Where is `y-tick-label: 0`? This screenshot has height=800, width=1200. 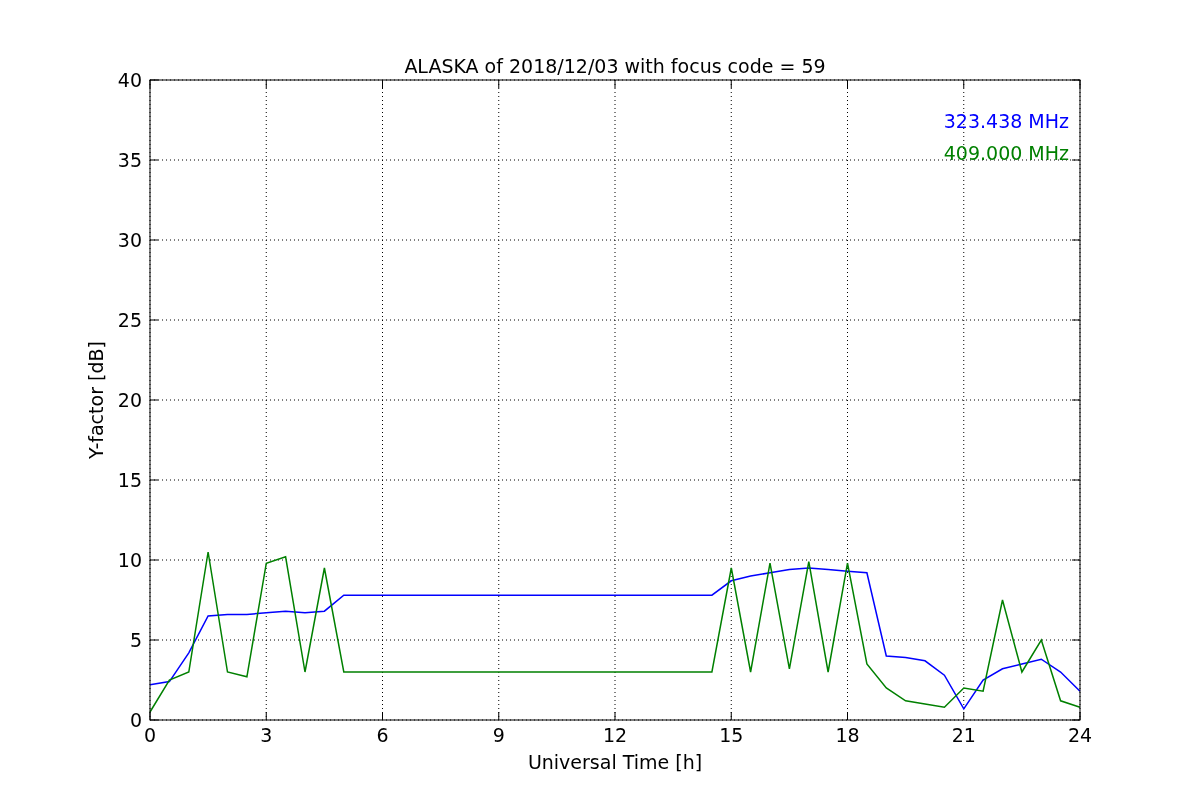 y-tick-label: 0 is located at coordinates (135, 720).